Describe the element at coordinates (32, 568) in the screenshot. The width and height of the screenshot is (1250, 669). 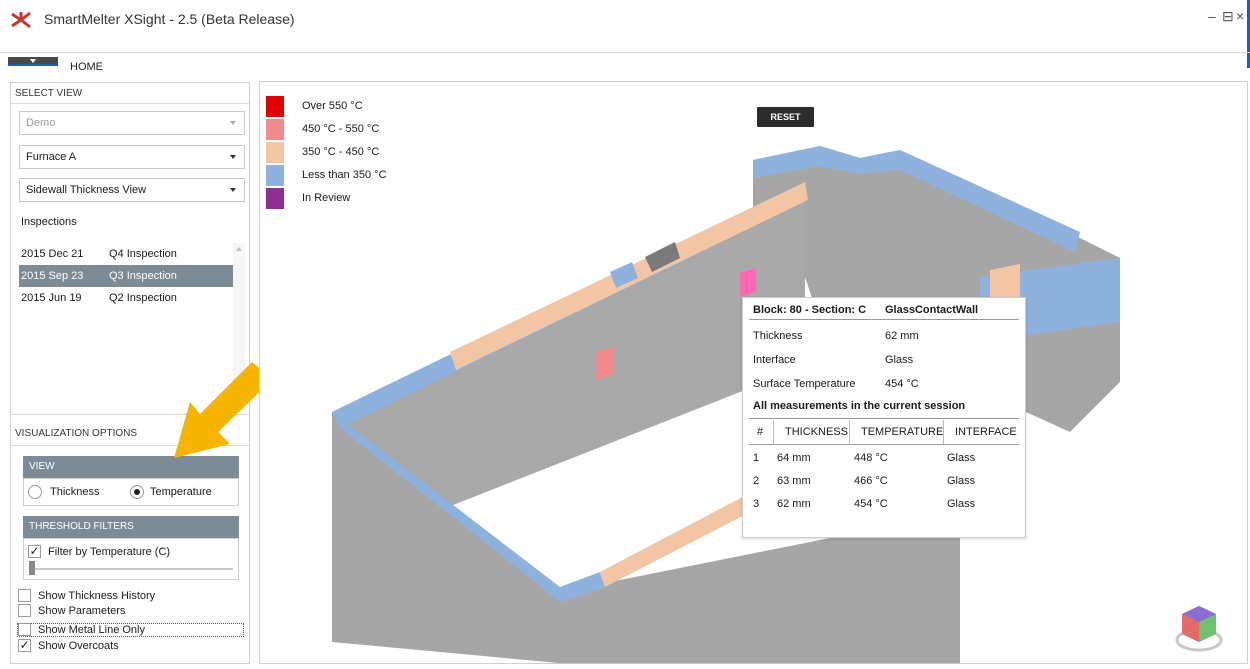
I see `temperature-slider-thumb` at that location.